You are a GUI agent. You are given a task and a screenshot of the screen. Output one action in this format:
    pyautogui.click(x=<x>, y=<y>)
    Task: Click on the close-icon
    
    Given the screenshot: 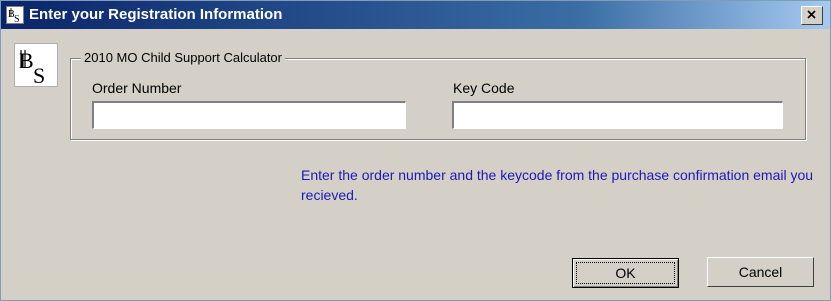 What is the action you would take?
    pyautogui.click(x=811, y=14)
    